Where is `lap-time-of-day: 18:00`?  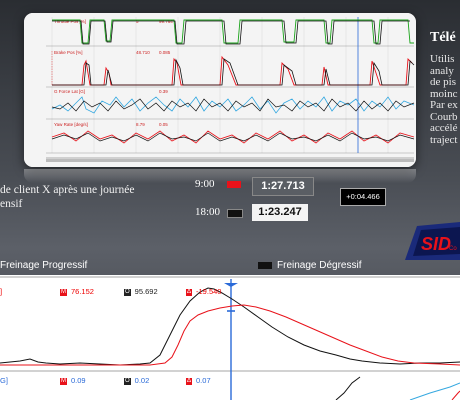 lap-time-of-day: 18:00 is located at coordinates (208, 212).